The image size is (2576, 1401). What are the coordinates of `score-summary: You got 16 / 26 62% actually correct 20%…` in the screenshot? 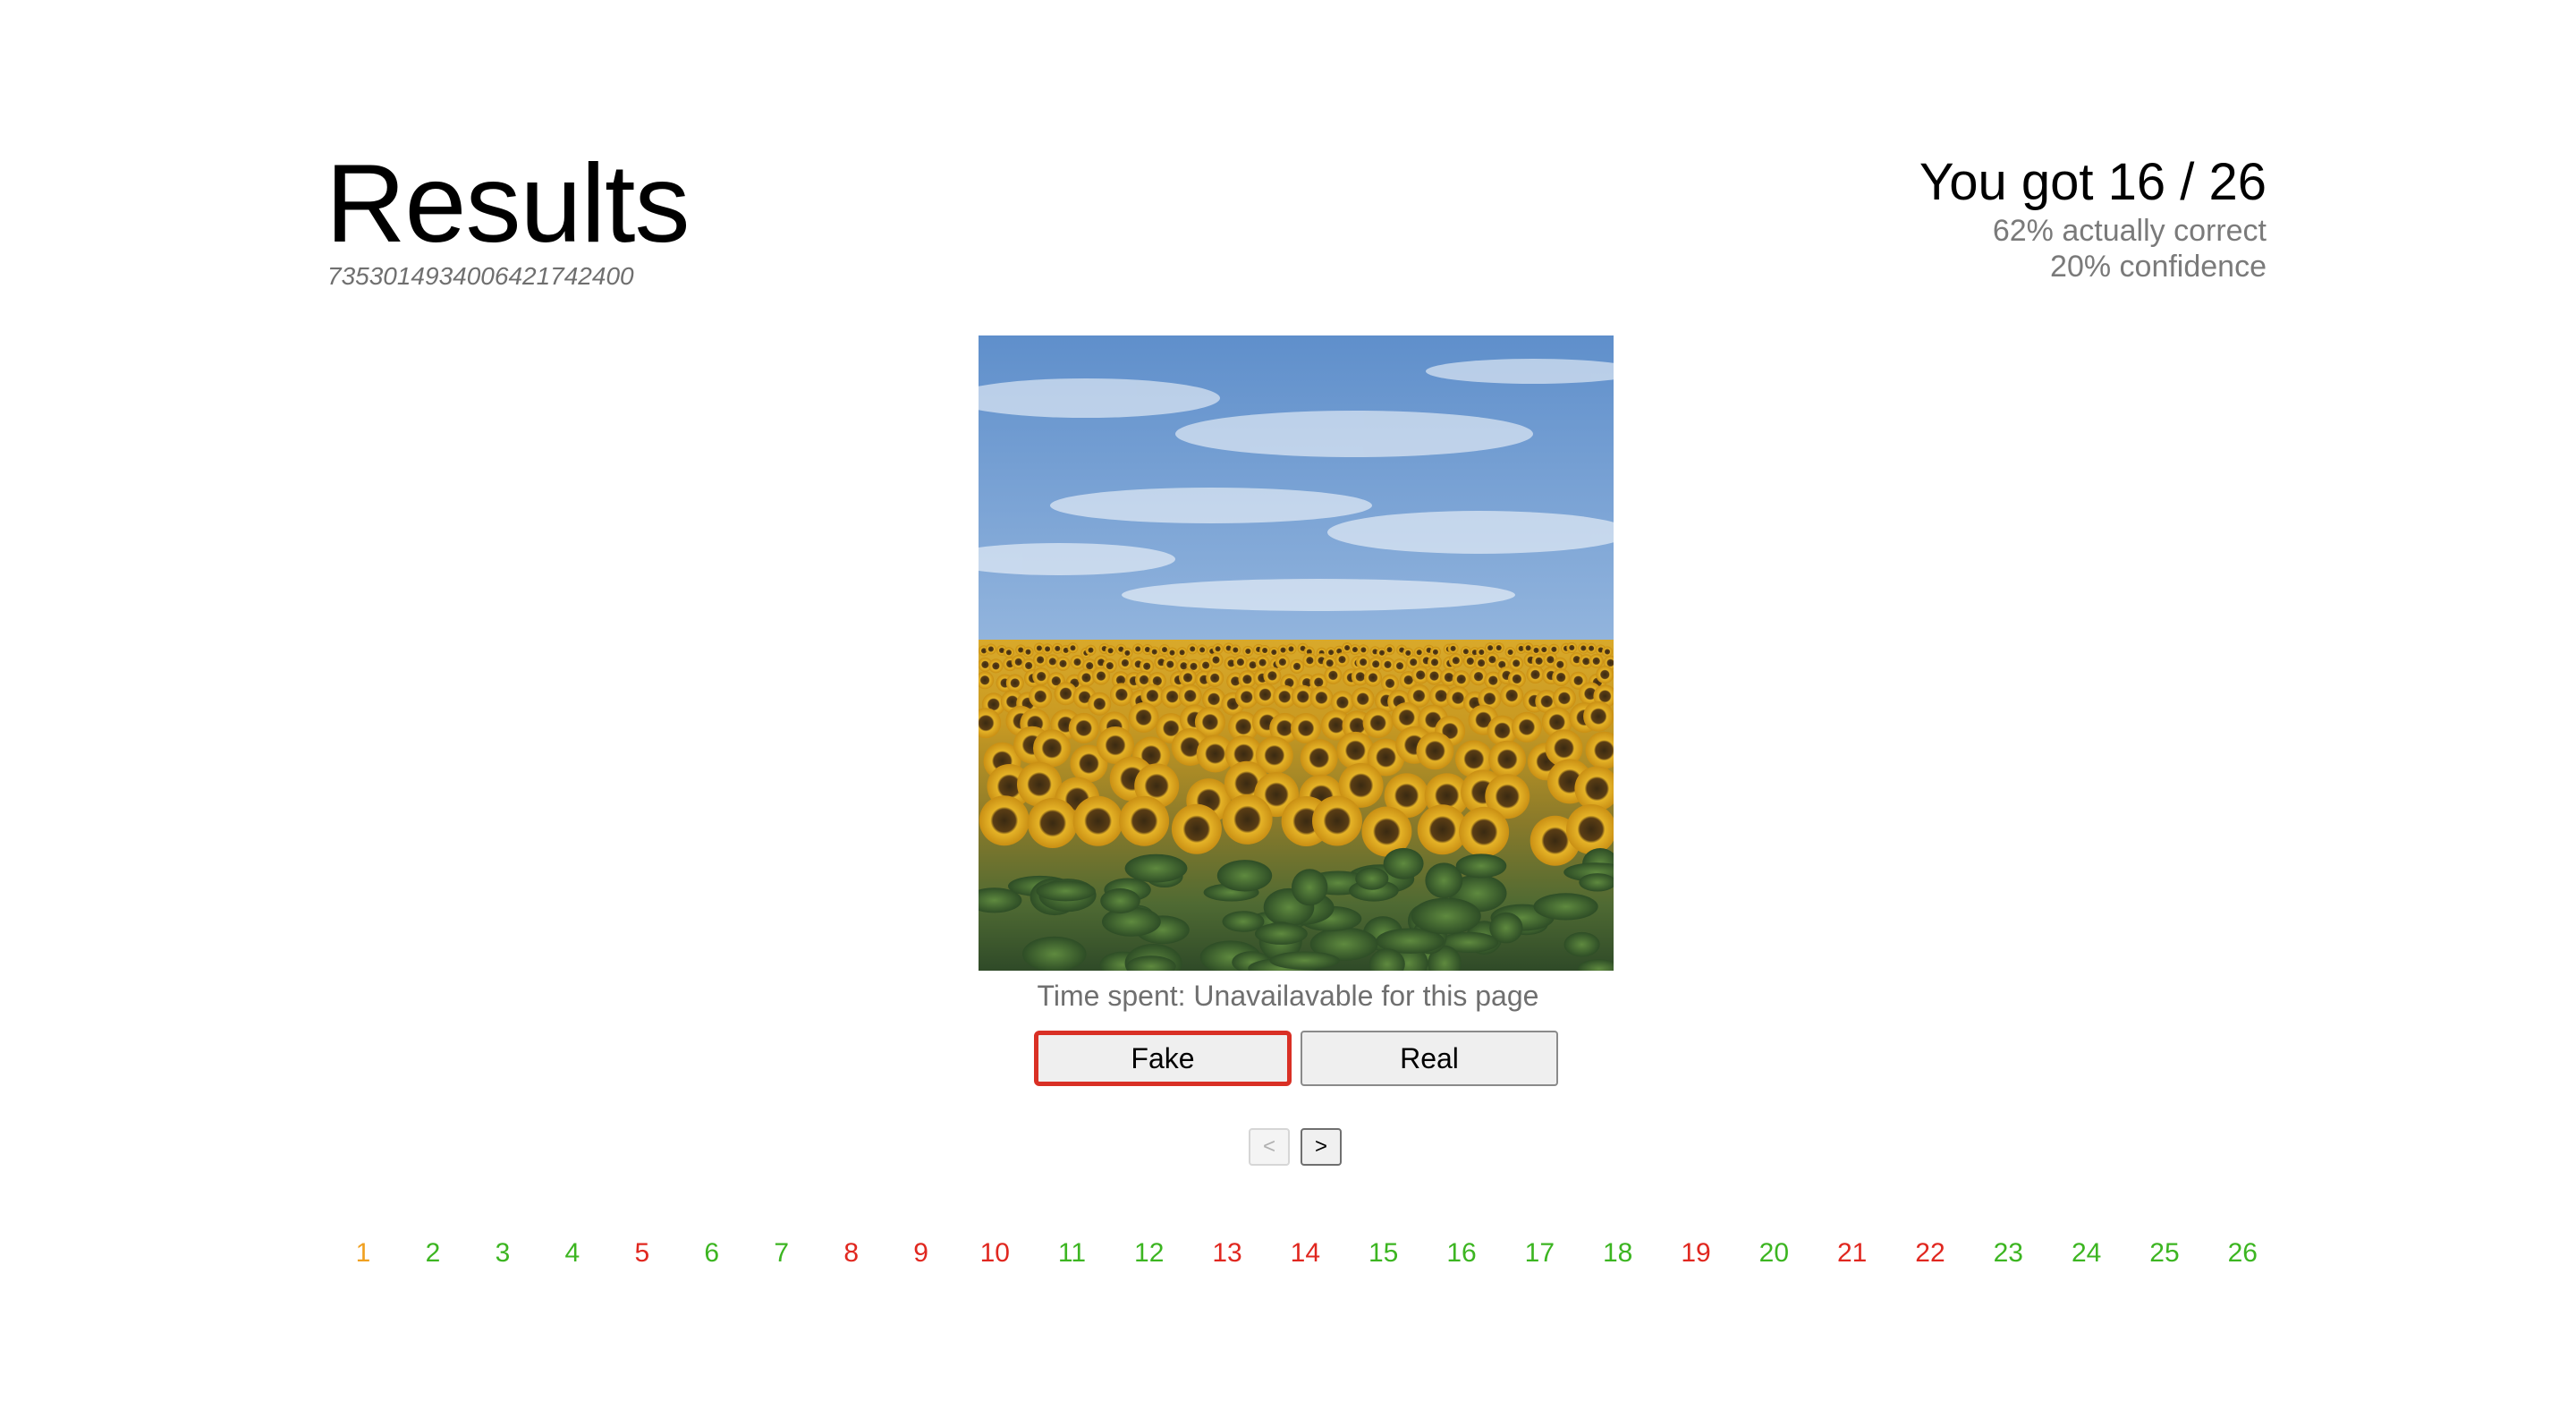 It's located at (2093, 218).